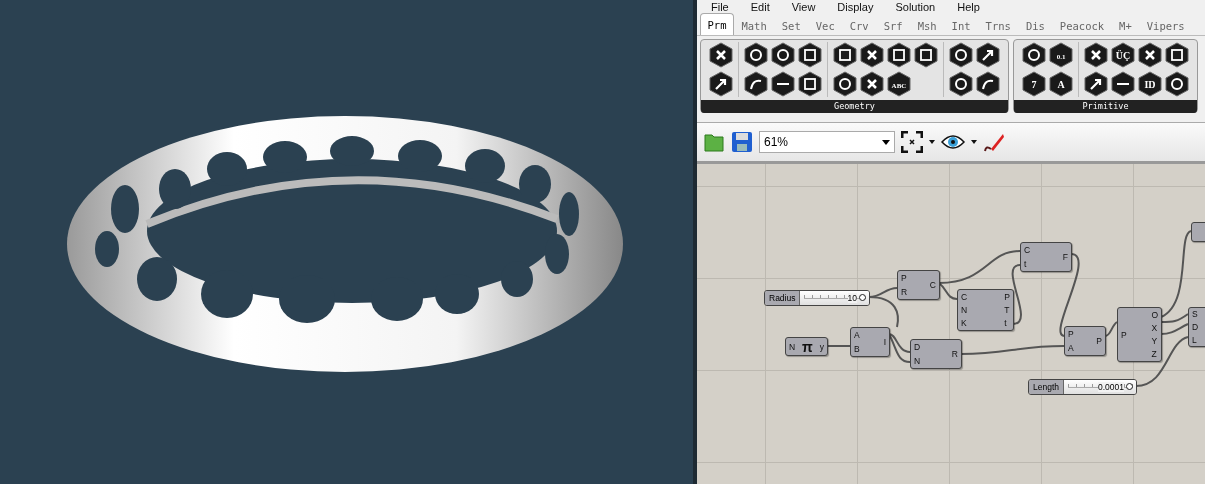 The image size is (1205, 484). What do you see at coordinates (717, 24) in the screenshot?
I see `tab: Prm` at bounding box center [717, 24].